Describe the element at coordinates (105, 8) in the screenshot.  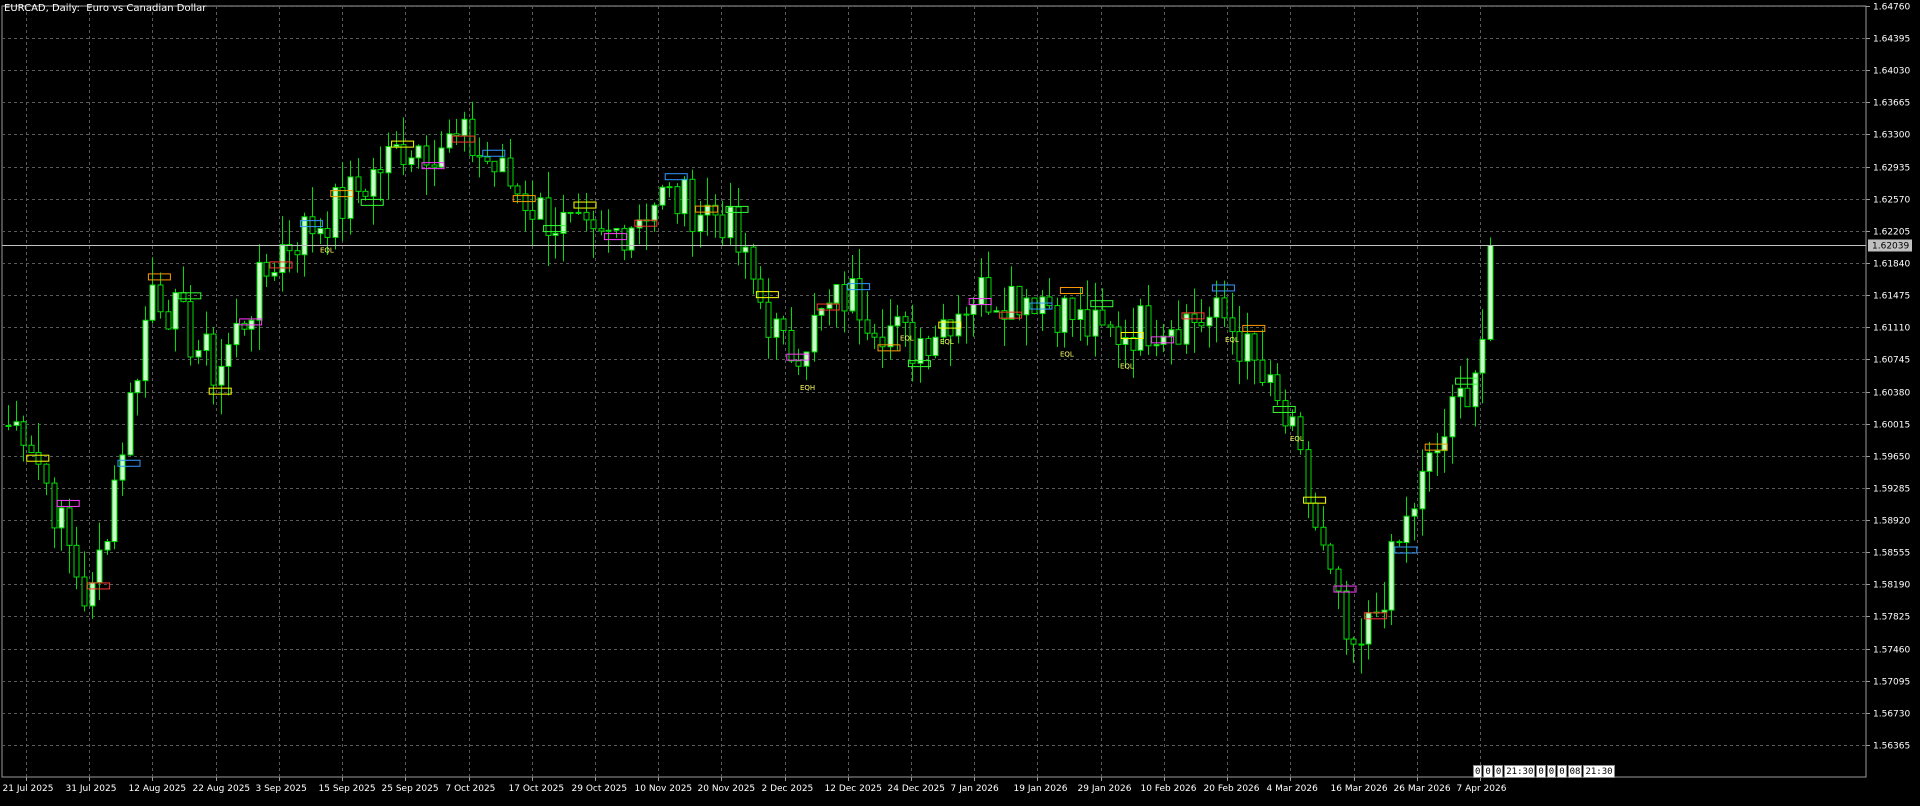
I see `chart-title: EURCAD, Daily: Euro vs Canadian Dollar` at that location.